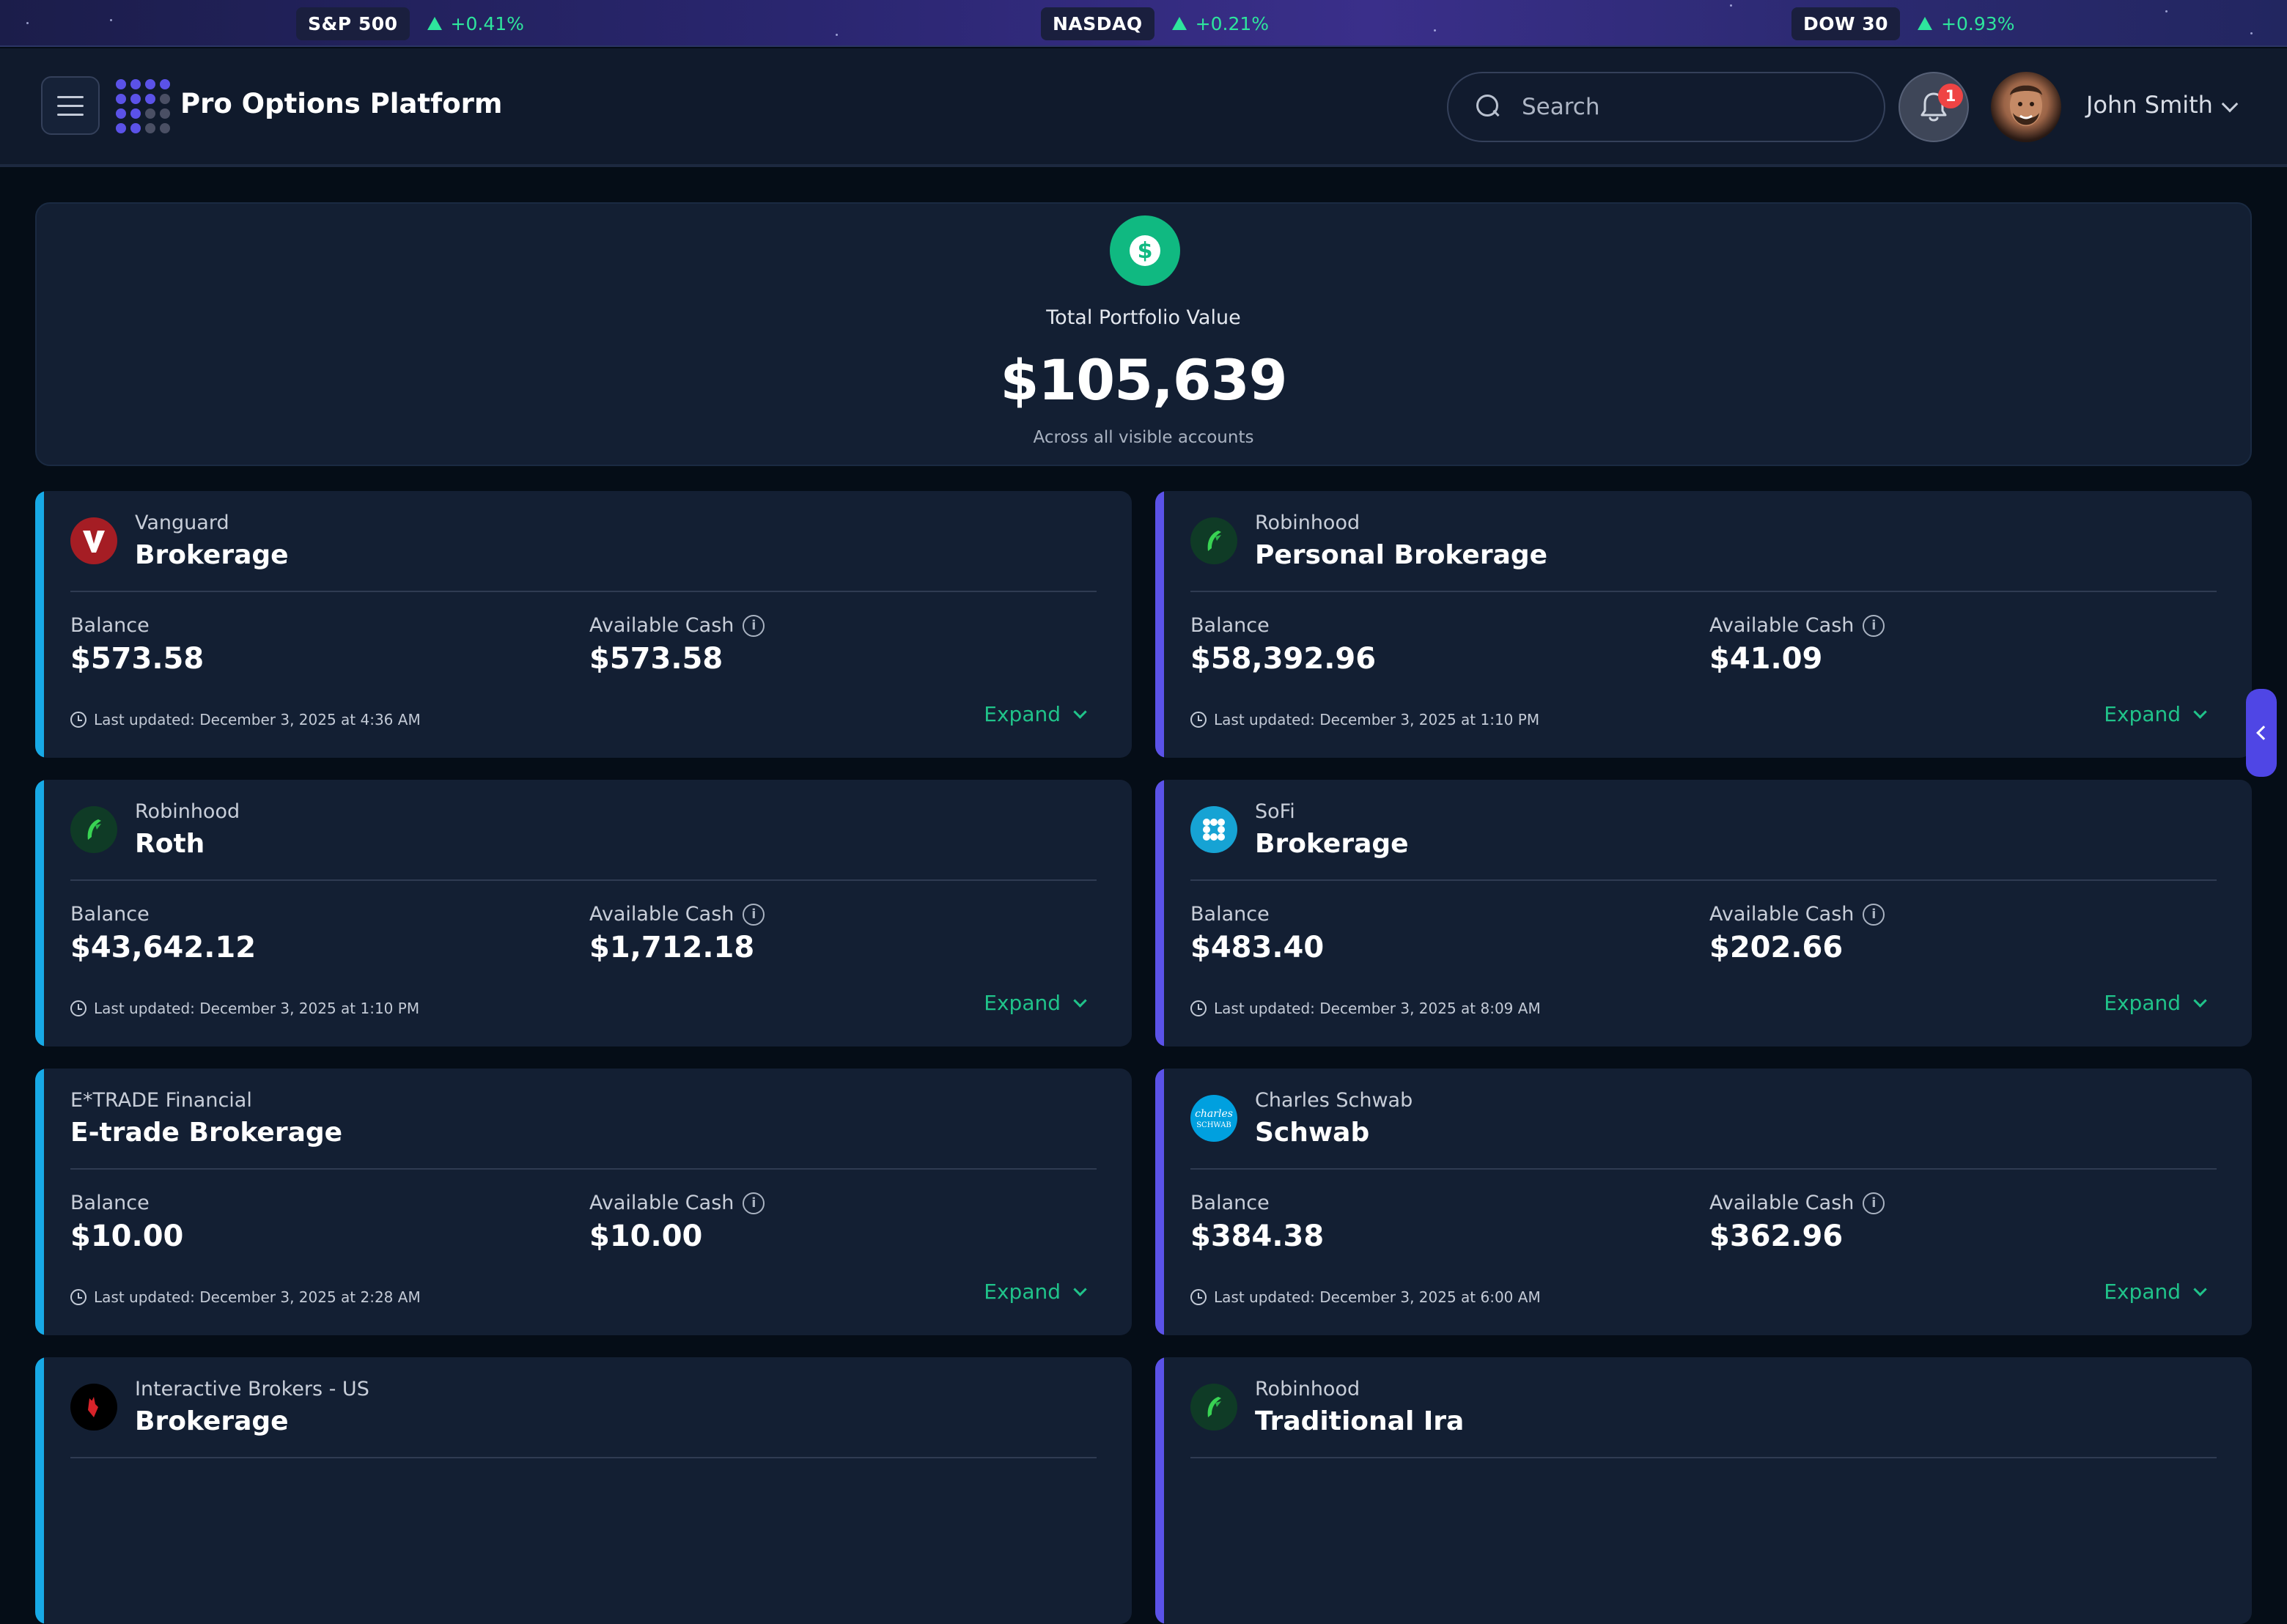 The image size is (2287, 1624). Describe the element at coordinates (1360, 1421) in the screenshot. I see `account-name: Traditional Ira` at that location.